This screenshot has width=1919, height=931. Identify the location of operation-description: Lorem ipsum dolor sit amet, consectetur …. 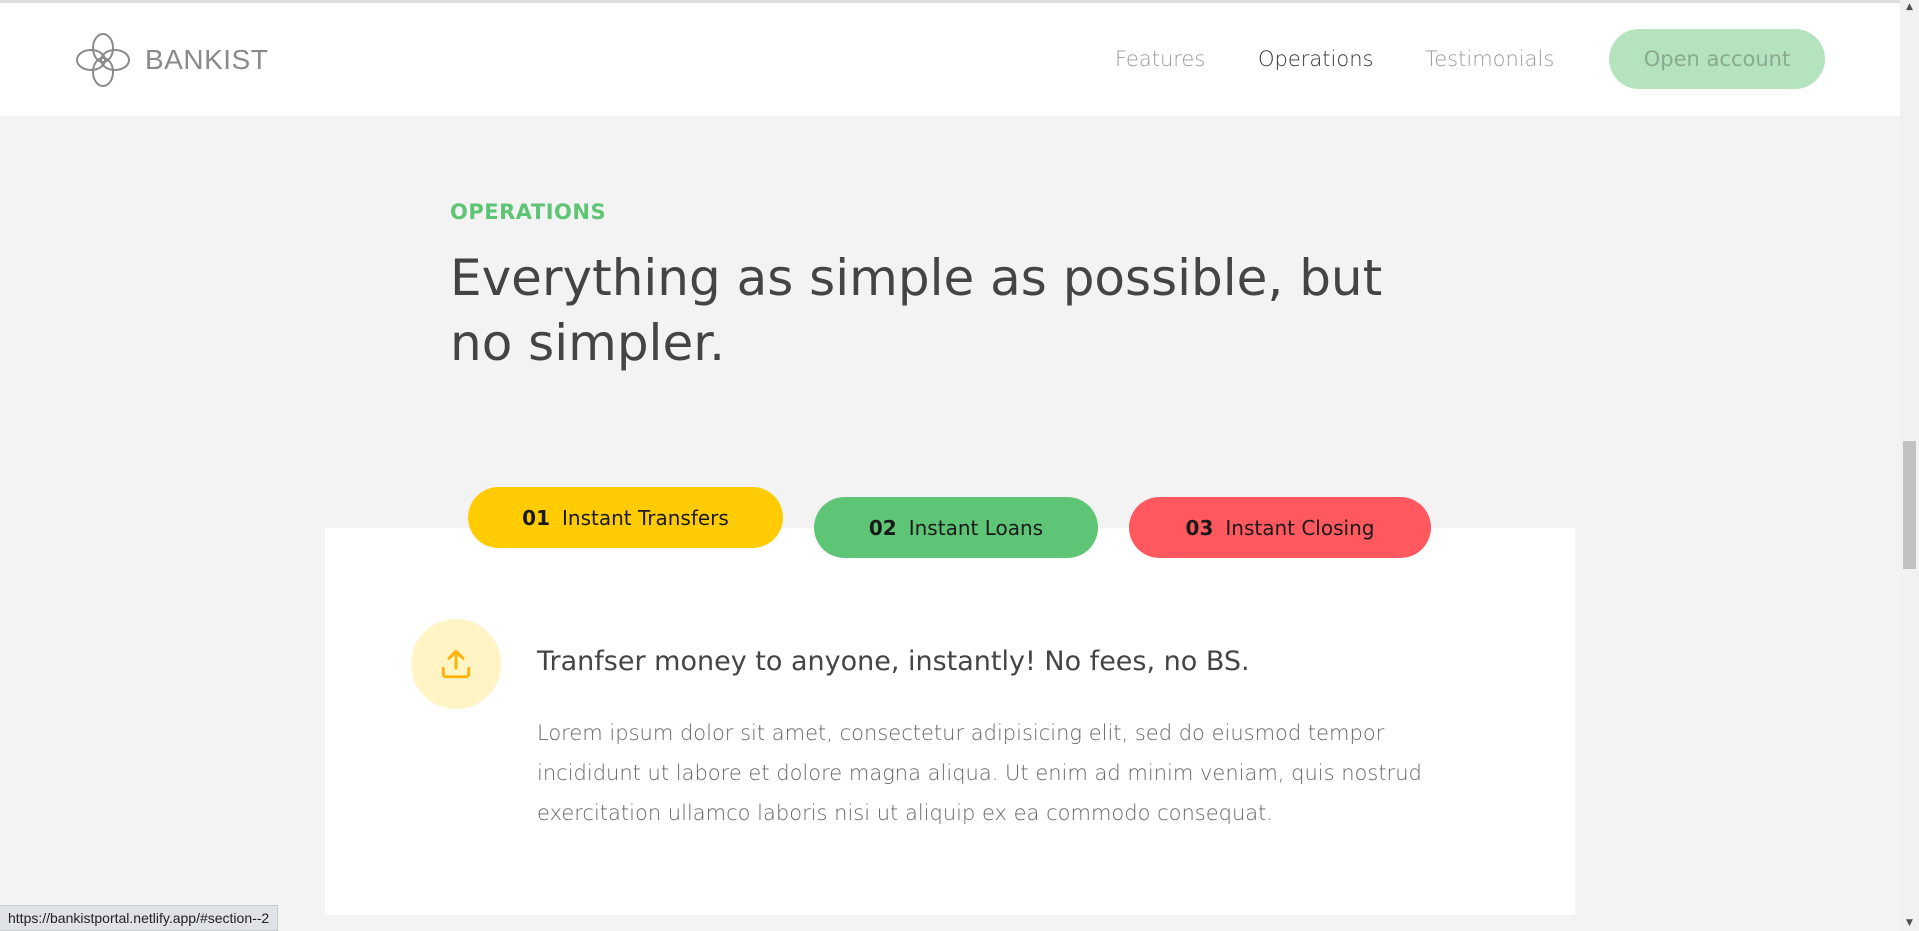
(979, 773).